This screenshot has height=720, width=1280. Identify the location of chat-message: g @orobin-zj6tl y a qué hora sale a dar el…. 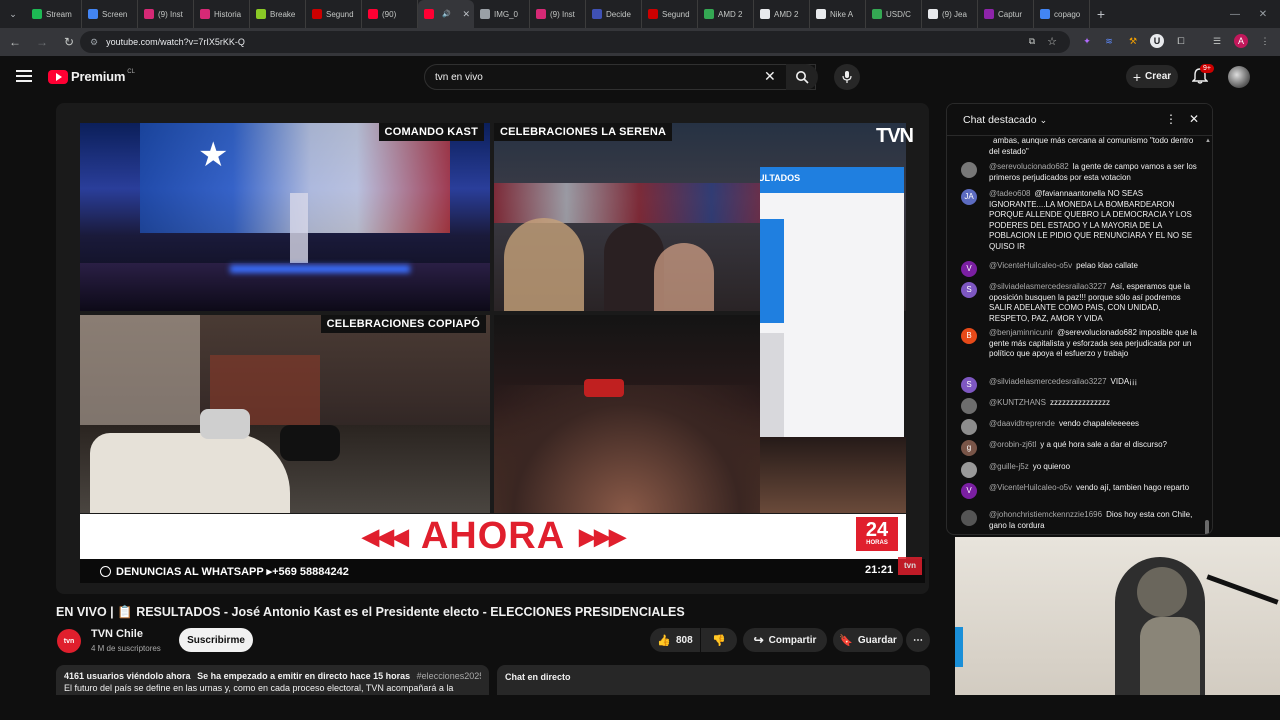
(1081, 448).